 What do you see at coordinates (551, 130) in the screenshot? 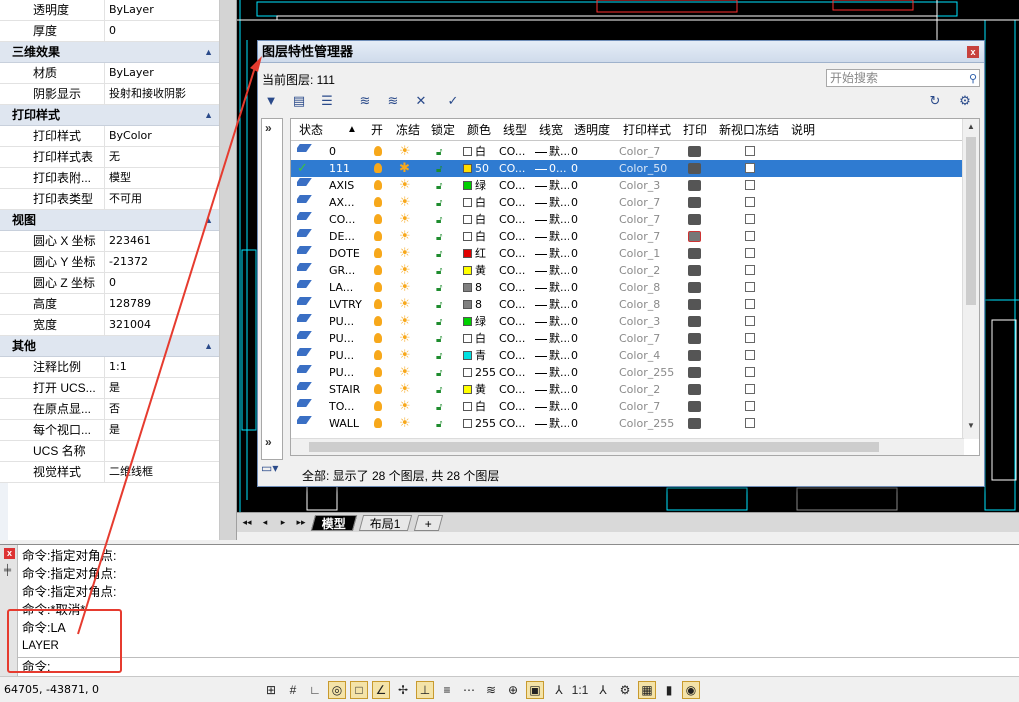
I see `col-lineweight: 线宽` at bounding box center [551, 130].